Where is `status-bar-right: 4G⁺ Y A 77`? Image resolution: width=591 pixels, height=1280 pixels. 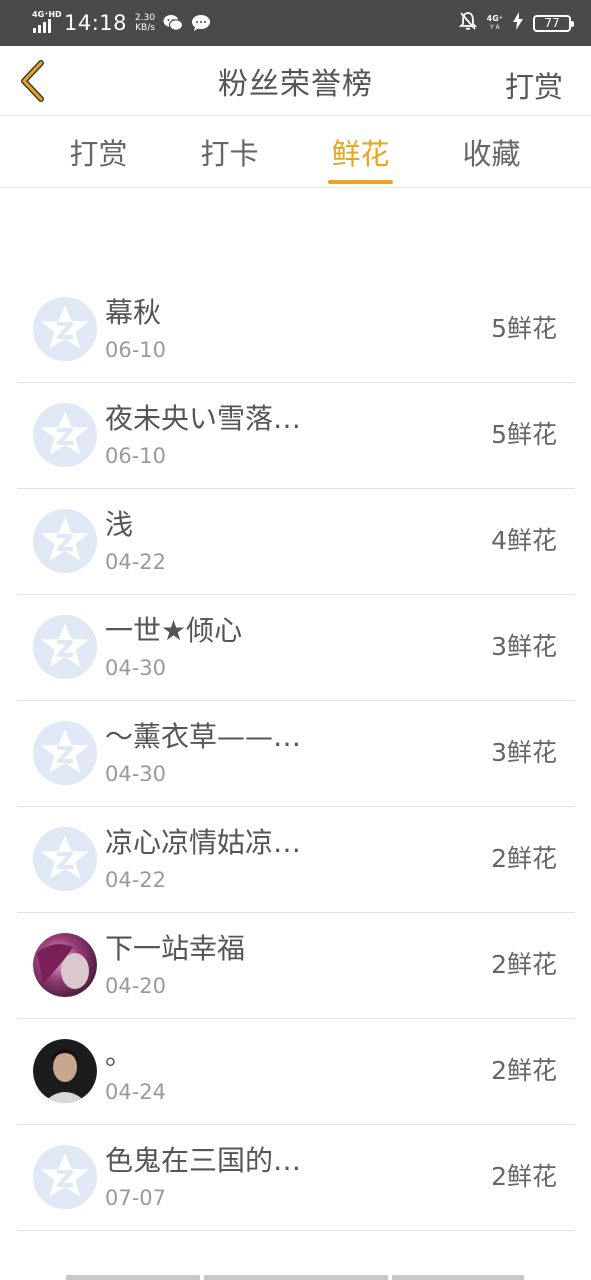 status-bar-right: 4G⁺ Y A 77 is located at coordinates (516, 23).